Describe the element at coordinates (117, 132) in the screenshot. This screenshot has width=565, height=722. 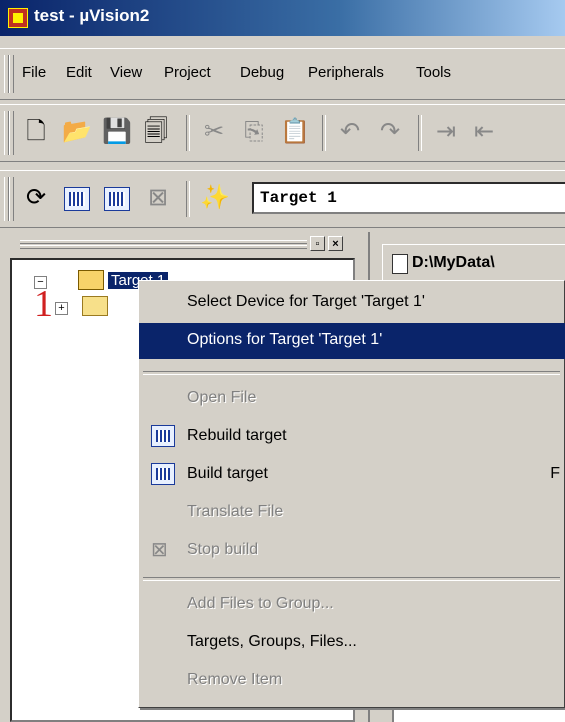
I see `save-icon: 💾` at that location.